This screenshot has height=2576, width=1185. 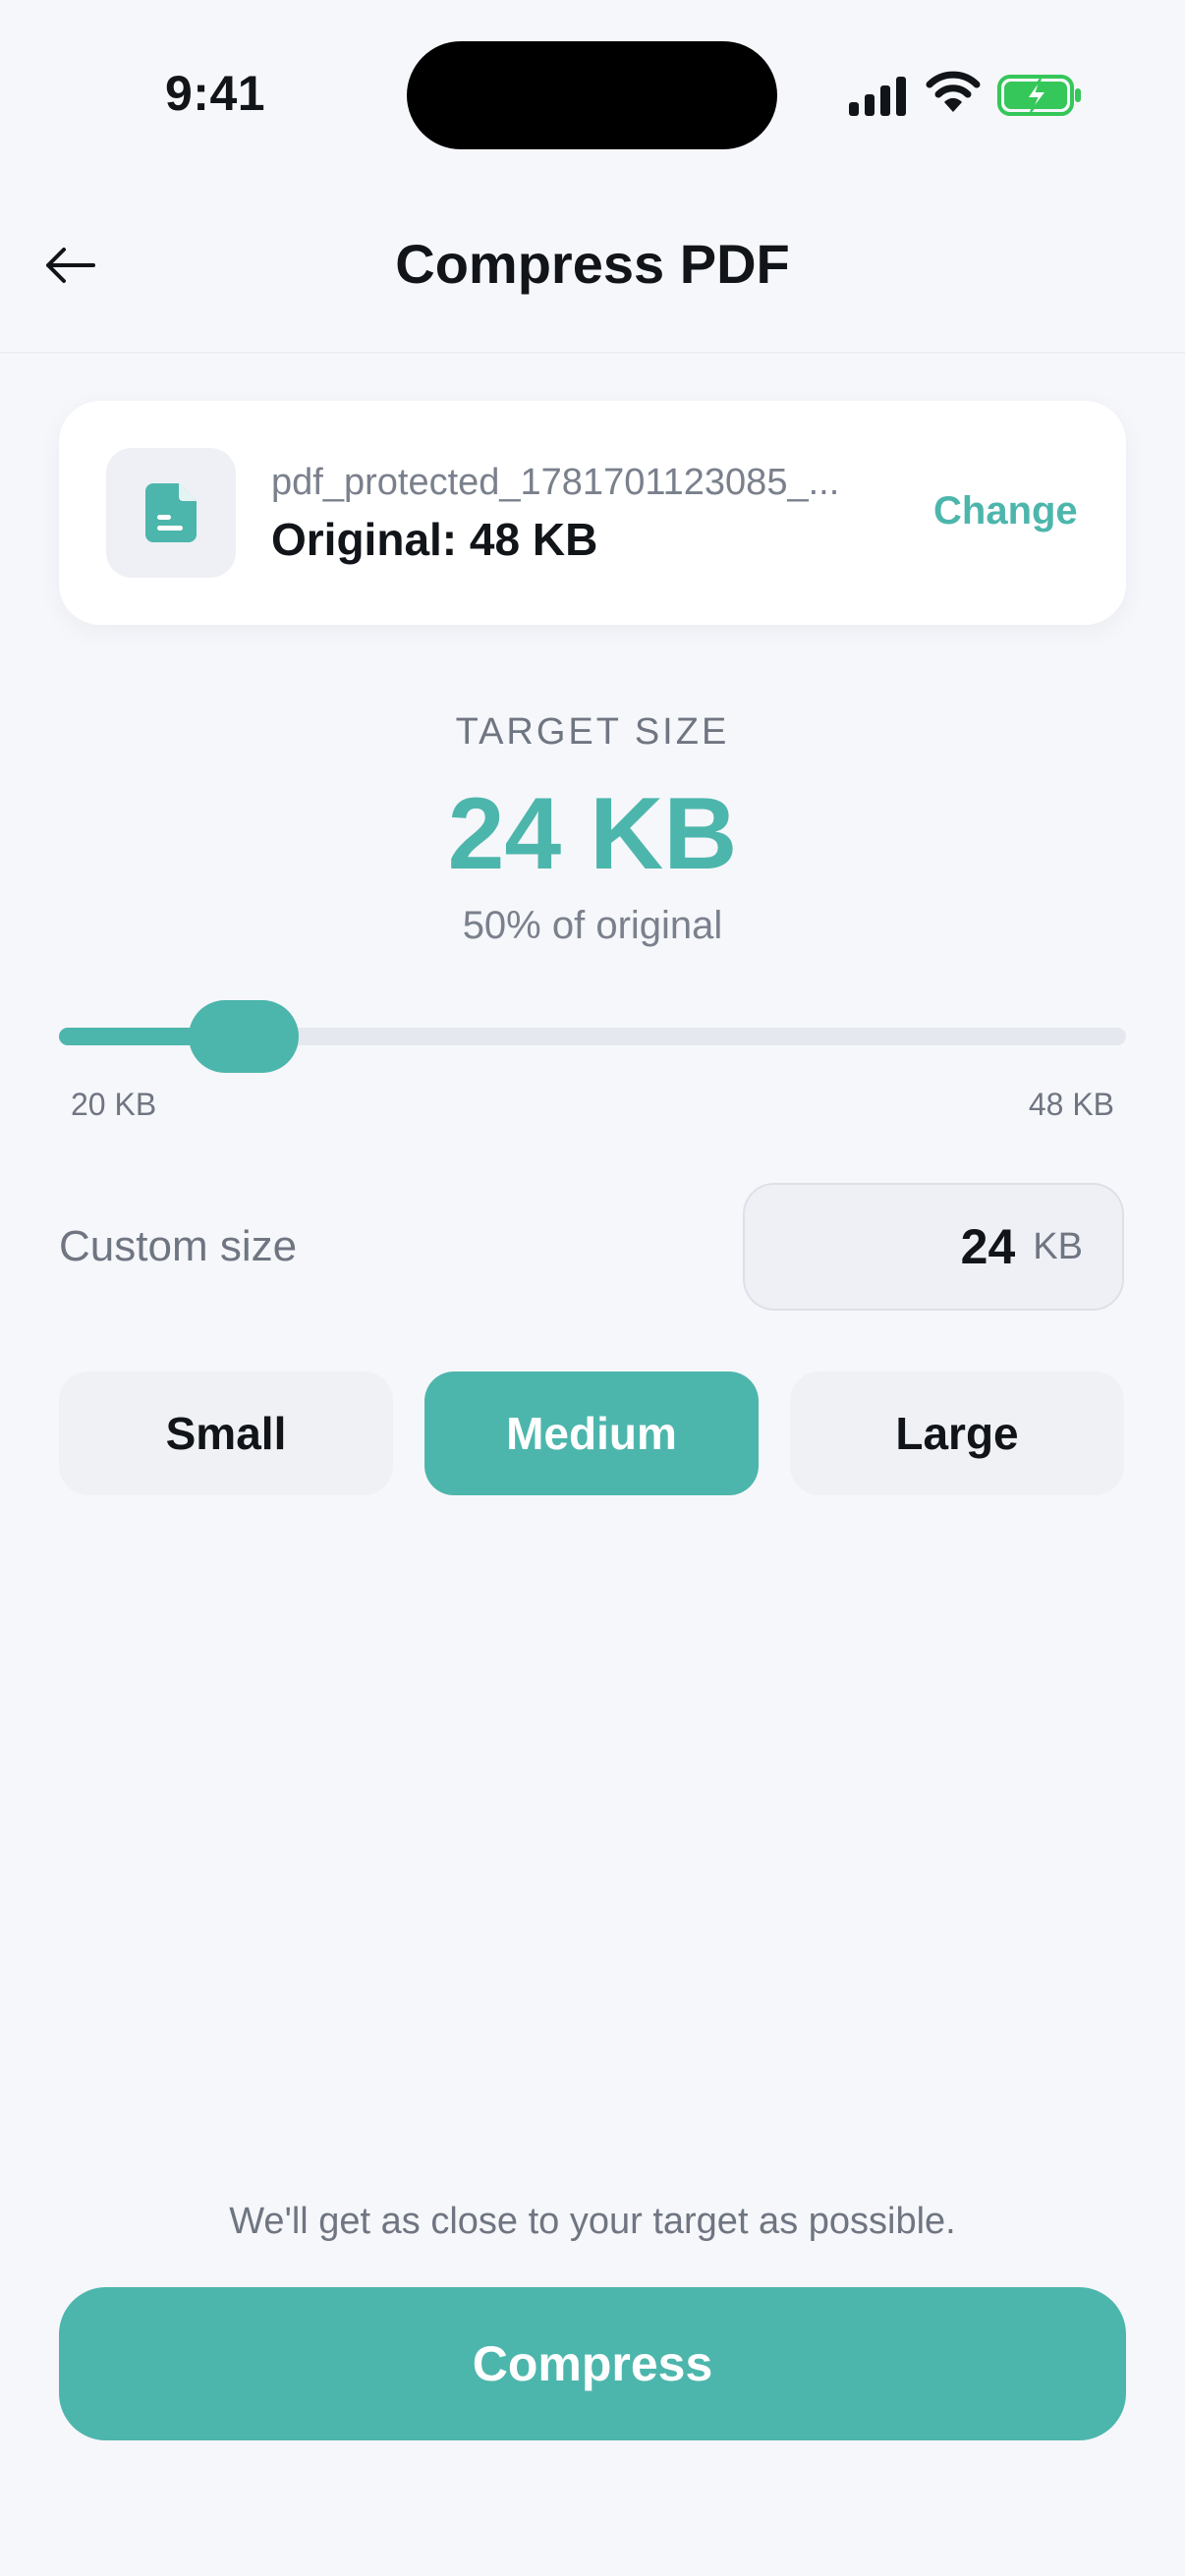 I want to click on compress-button: Compress, so click(x=592, y=2363).